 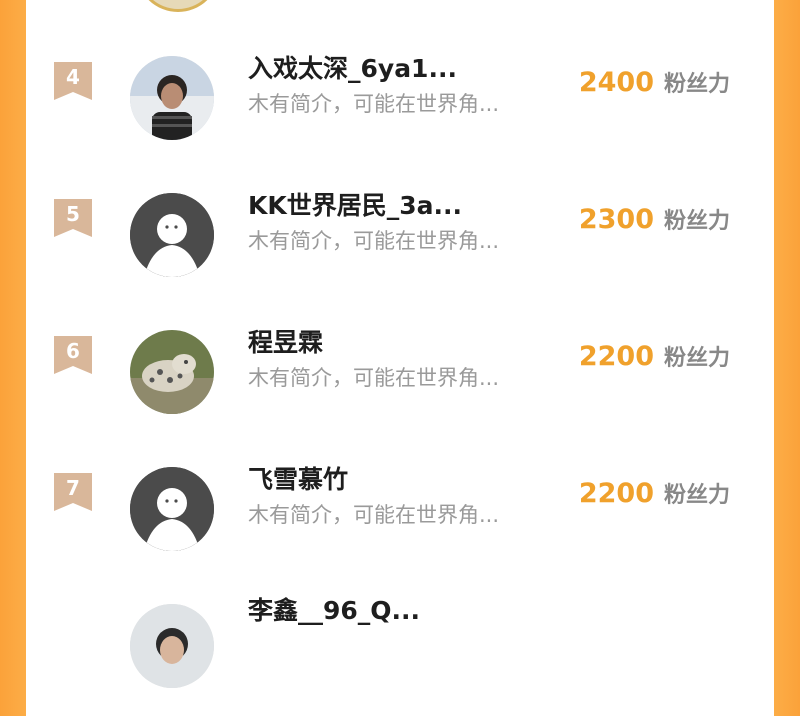 What do you see at coordinates (616, 82) in the screenshot?
I see `fan-power-value: 2400` at bounding box center [616, 82].